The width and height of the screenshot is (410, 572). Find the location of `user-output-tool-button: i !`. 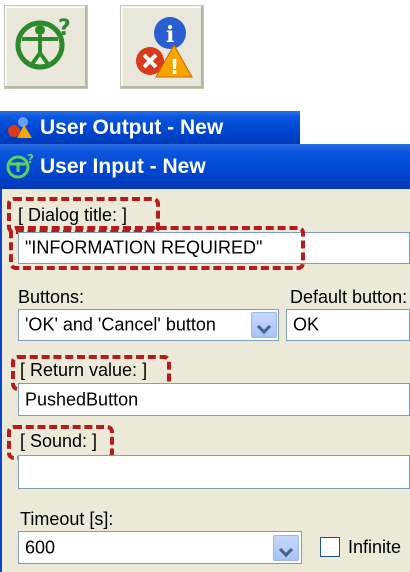

user-output-tool-button: i ! is located at coordinates (162, 47).